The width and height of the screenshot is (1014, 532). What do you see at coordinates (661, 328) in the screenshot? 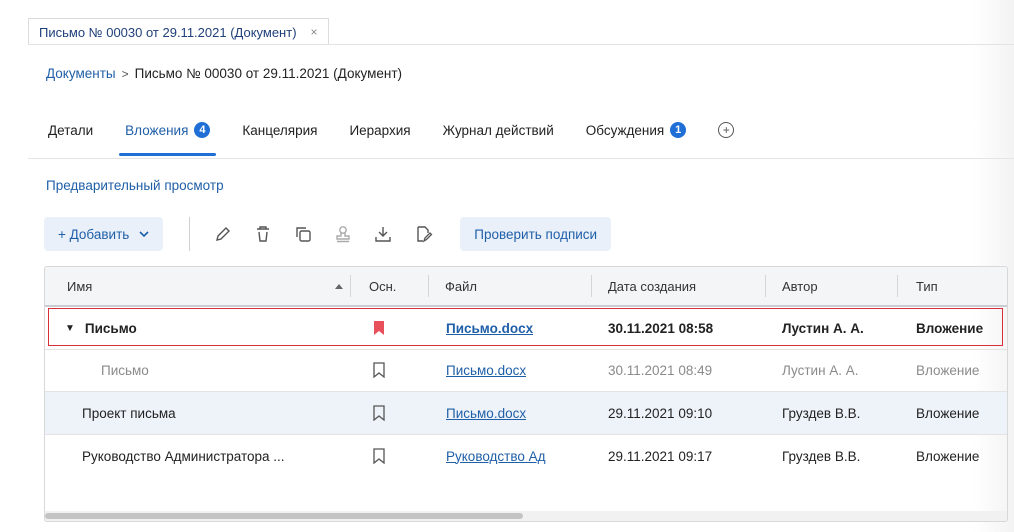
I see `row-date: 30.11.2021 08:58` at bounding box center [661, 328].